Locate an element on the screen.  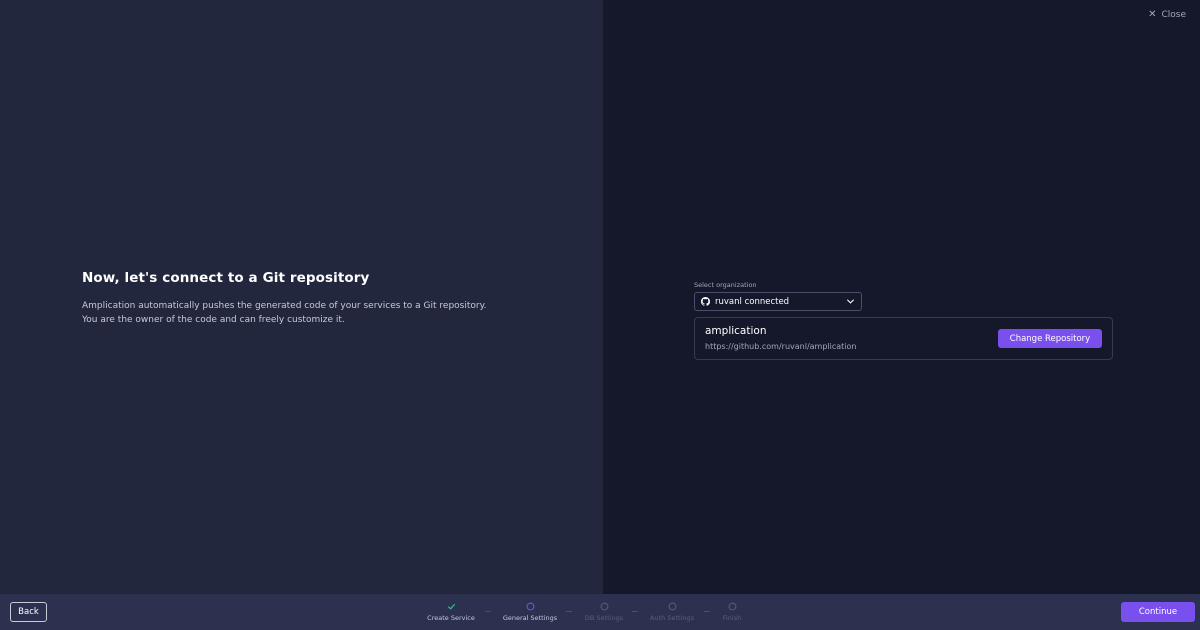
active-step-icon is located at coordinates (530, 606).